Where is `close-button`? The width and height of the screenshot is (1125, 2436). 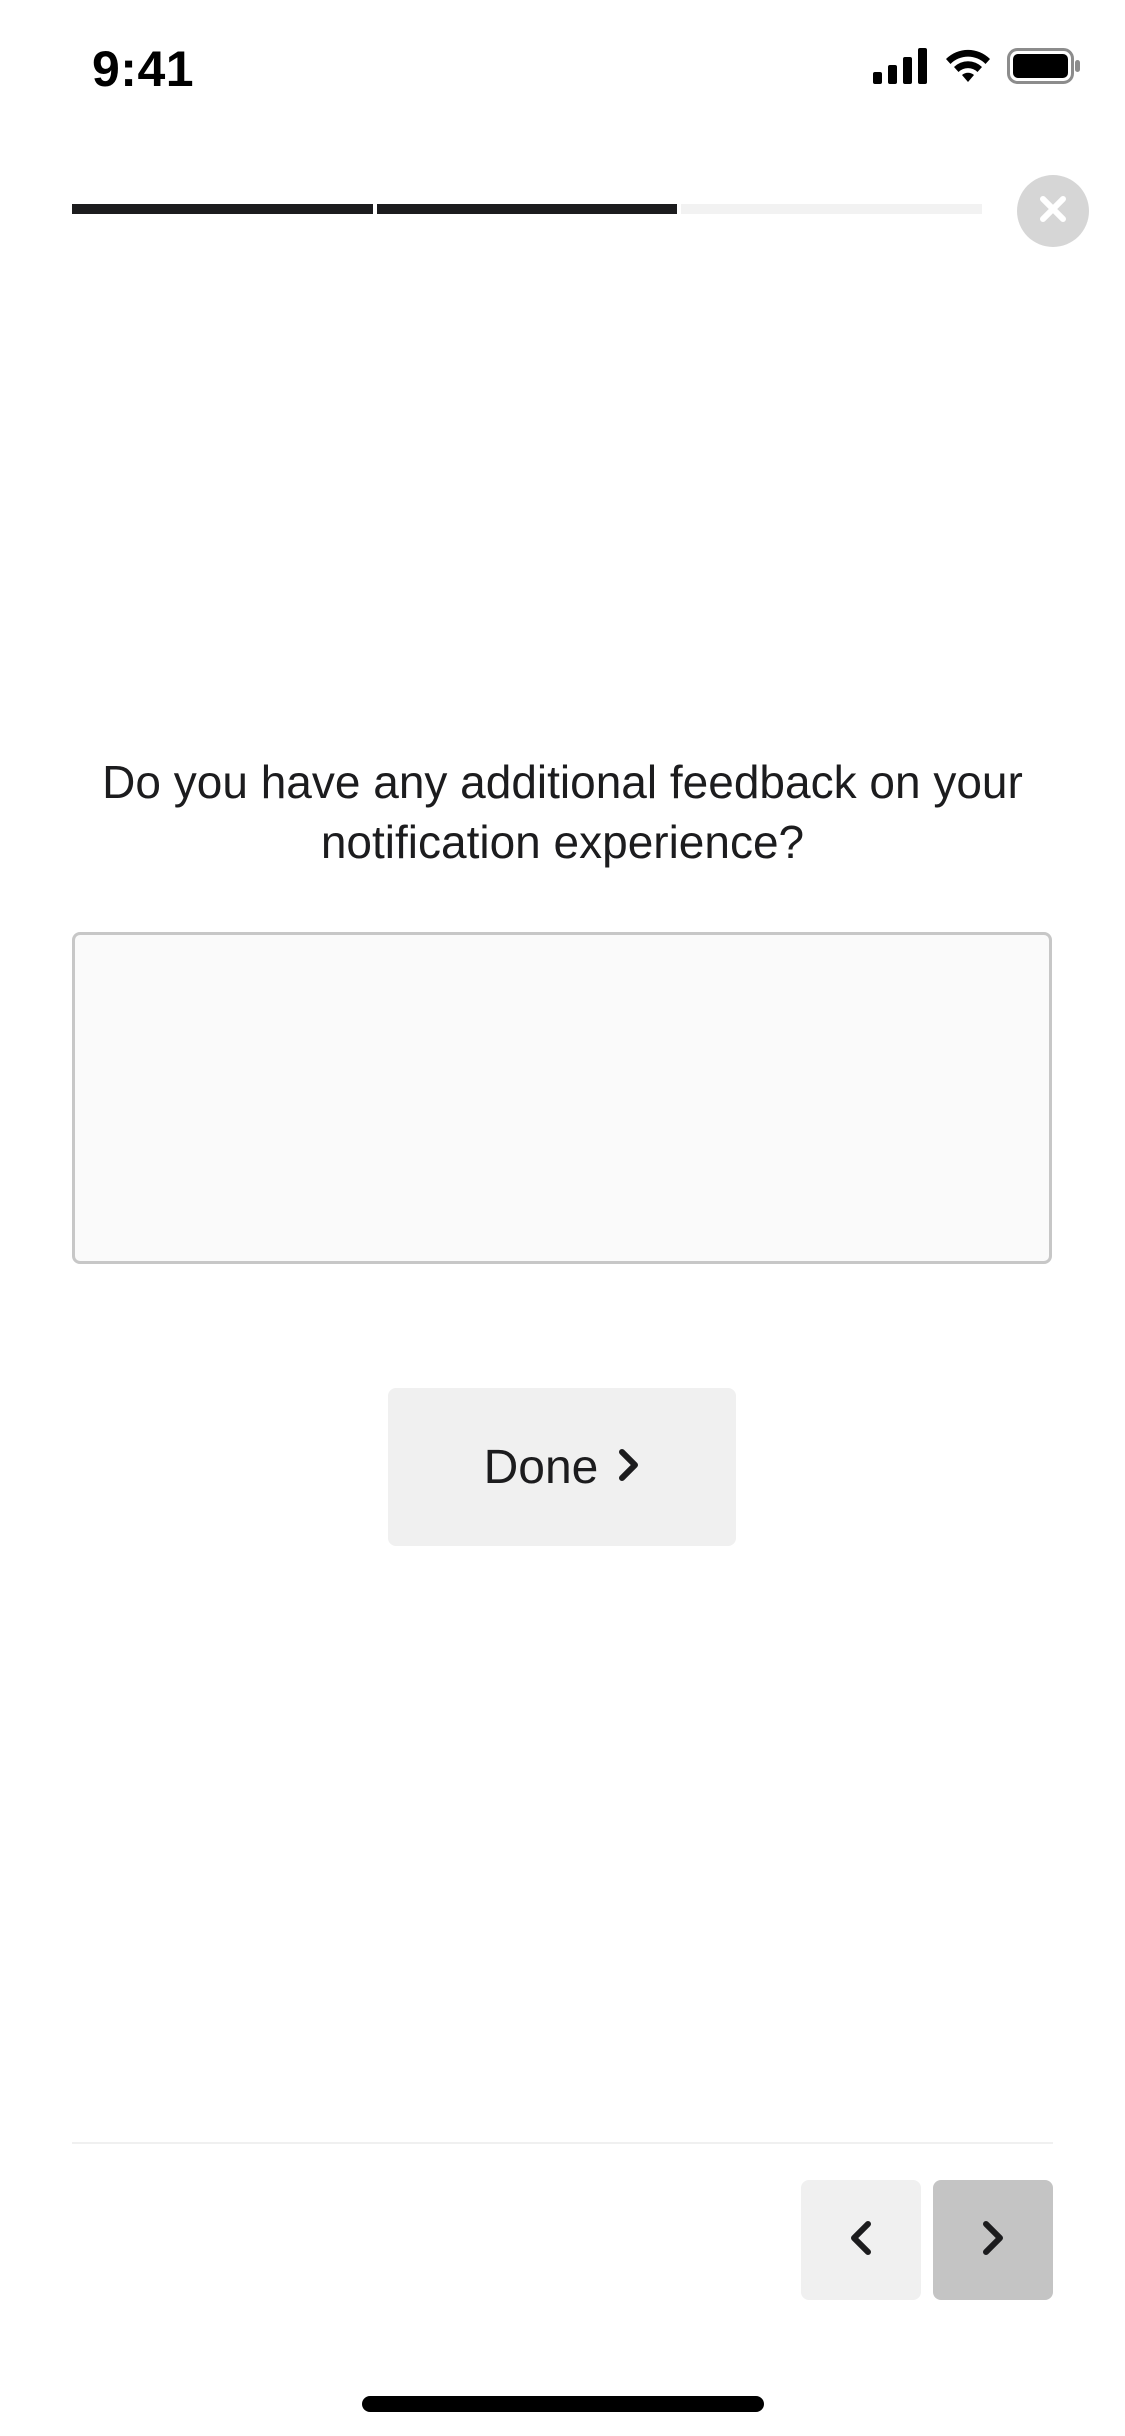
close-button is located at coordinates (1053, 211).